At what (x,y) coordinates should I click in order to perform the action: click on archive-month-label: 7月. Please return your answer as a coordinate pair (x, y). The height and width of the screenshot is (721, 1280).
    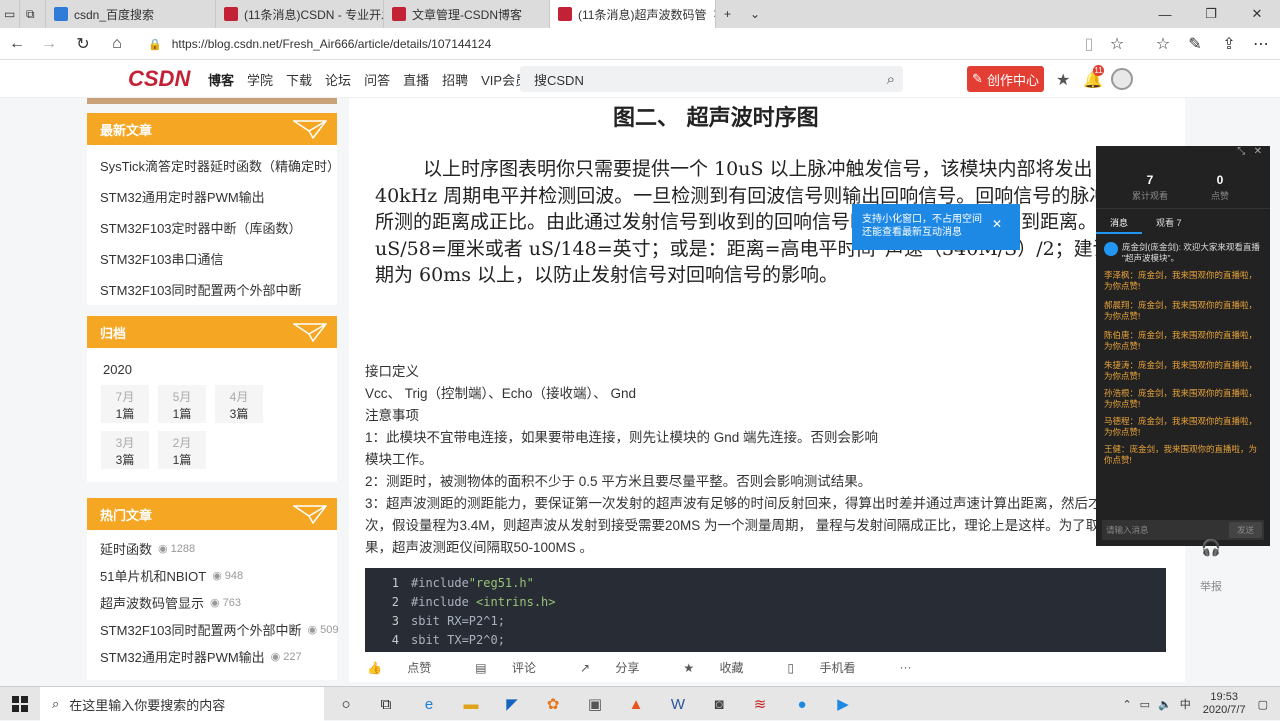
    Looking at the image, I should click on (125, 397).